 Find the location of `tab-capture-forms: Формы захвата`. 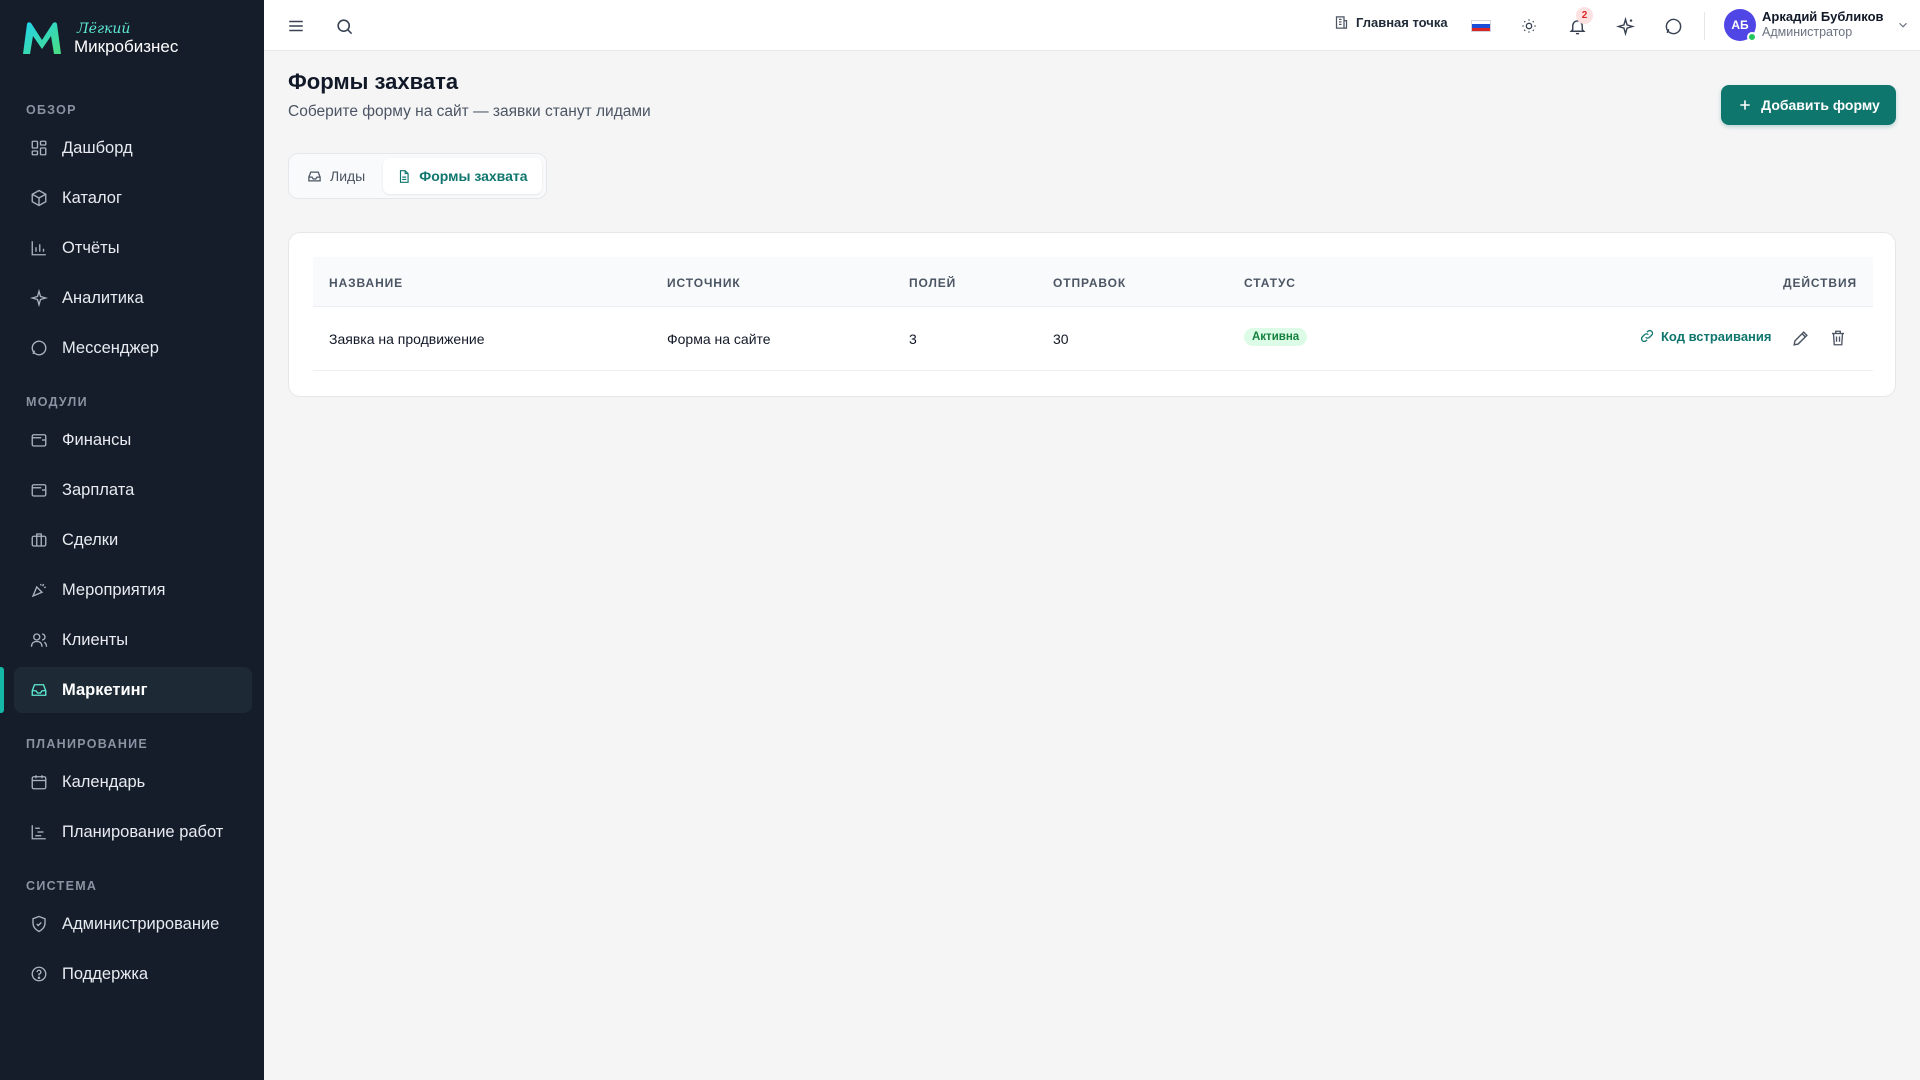

tab-capture-forms: Формы захвата is located at coordinates (462, 176).